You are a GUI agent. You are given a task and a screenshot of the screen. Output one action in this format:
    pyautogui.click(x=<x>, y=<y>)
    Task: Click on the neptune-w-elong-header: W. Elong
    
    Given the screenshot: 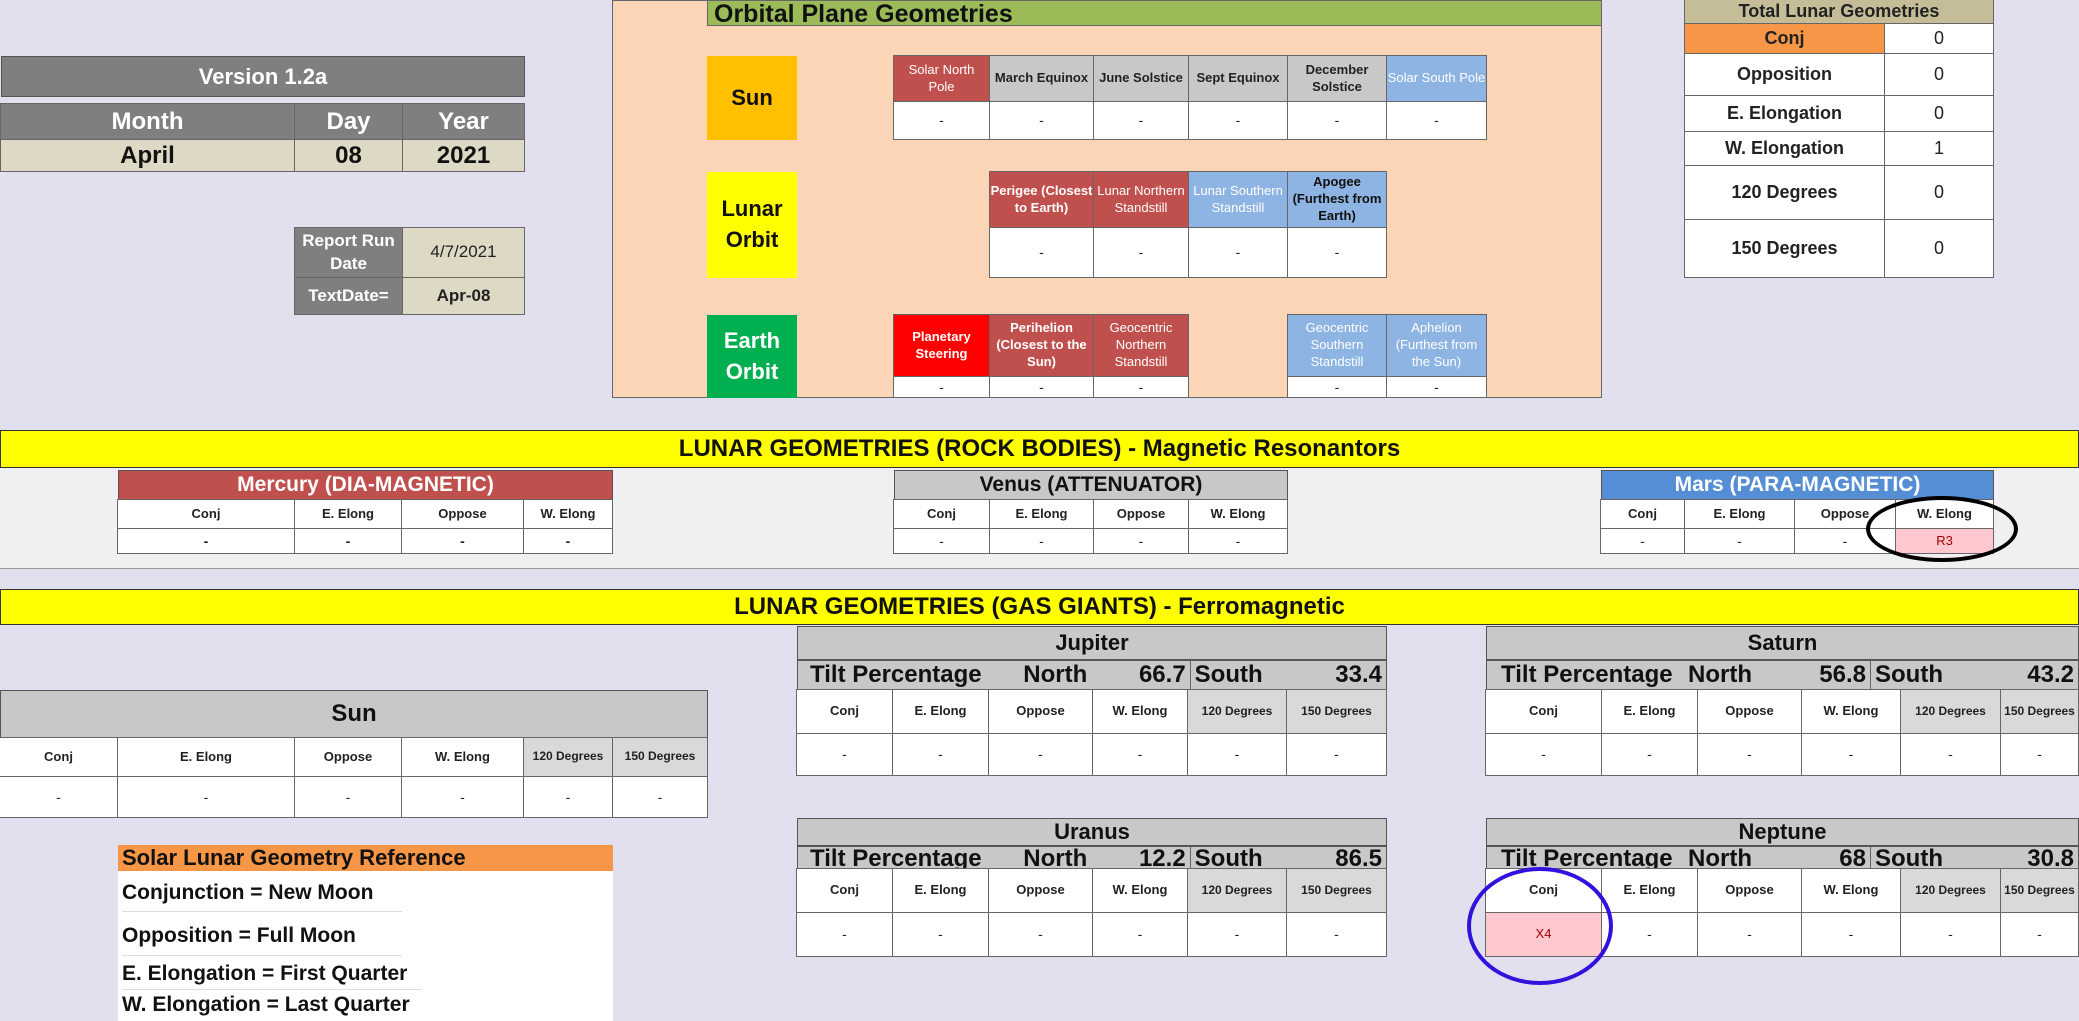 What is the action you would take?
    pyautogui.click(x=1851, y=890)
    